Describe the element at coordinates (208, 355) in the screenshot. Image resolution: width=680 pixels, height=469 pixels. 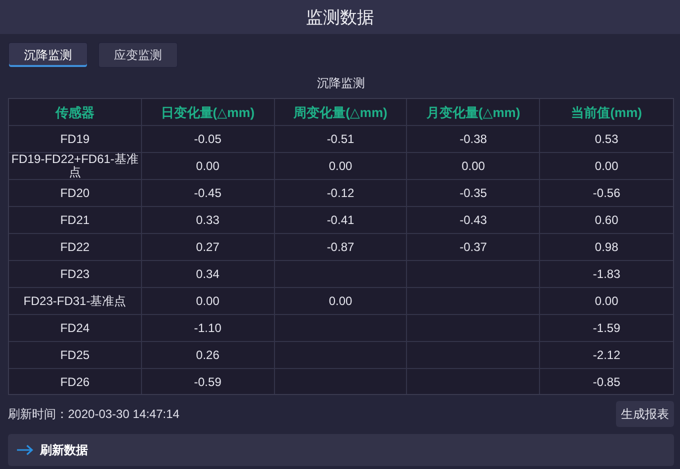
I see `table-cell: 0.26` at that location.